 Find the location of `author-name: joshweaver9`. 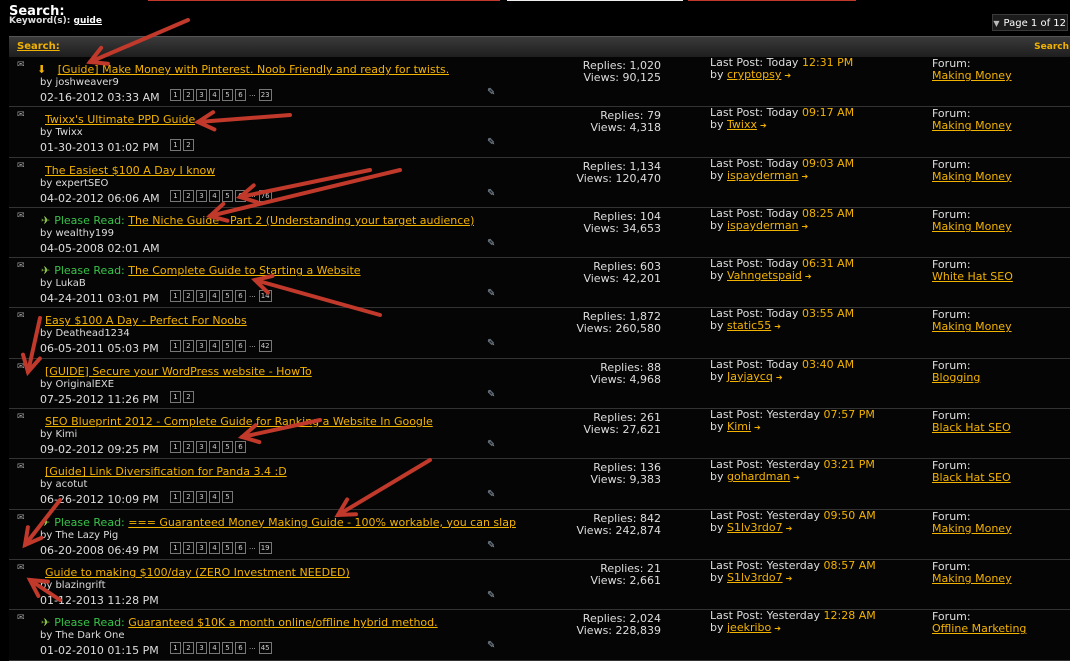

author-name: joshweaver9 is located at coordinates (86, 82).